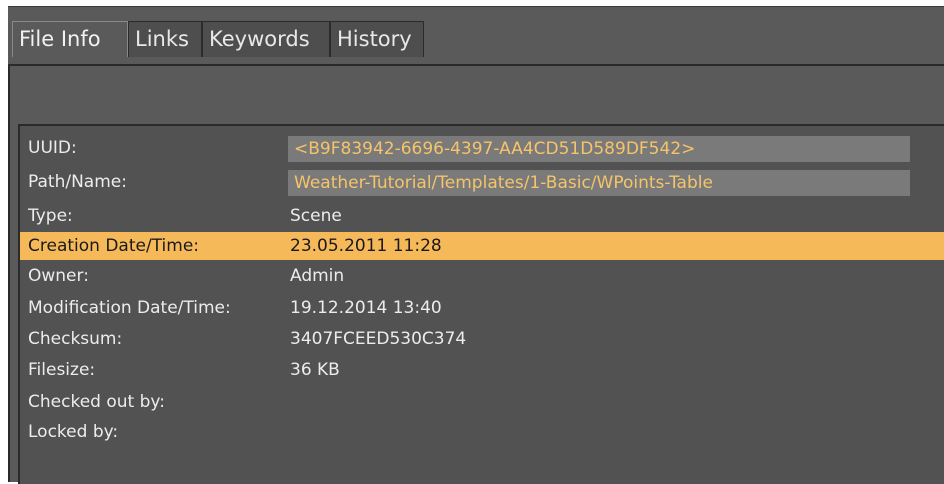 Image resolution: width=944 pixels, height=484 pixels. What do you see at coordinates (75, 339) in the screenshot?
I see `checksum-label: Checksum:` at bounding box center [75, 339].